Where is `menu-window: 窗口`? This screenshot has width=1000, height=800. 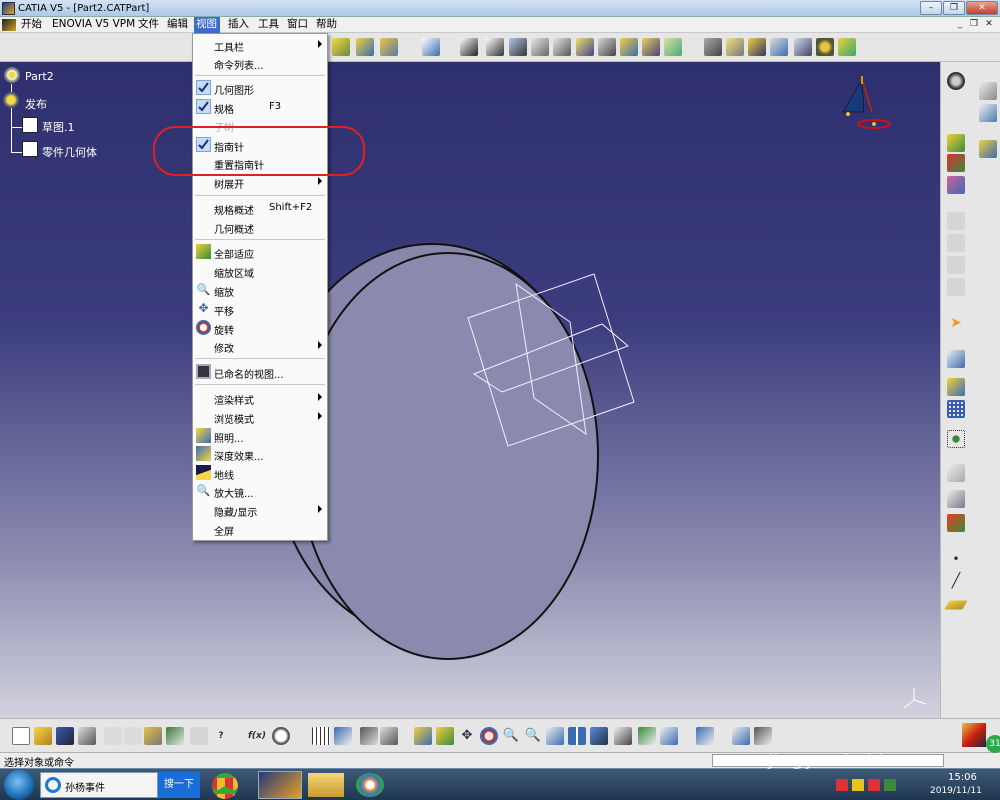
menu-window: 窗口 is located at coordinates (297, 25).